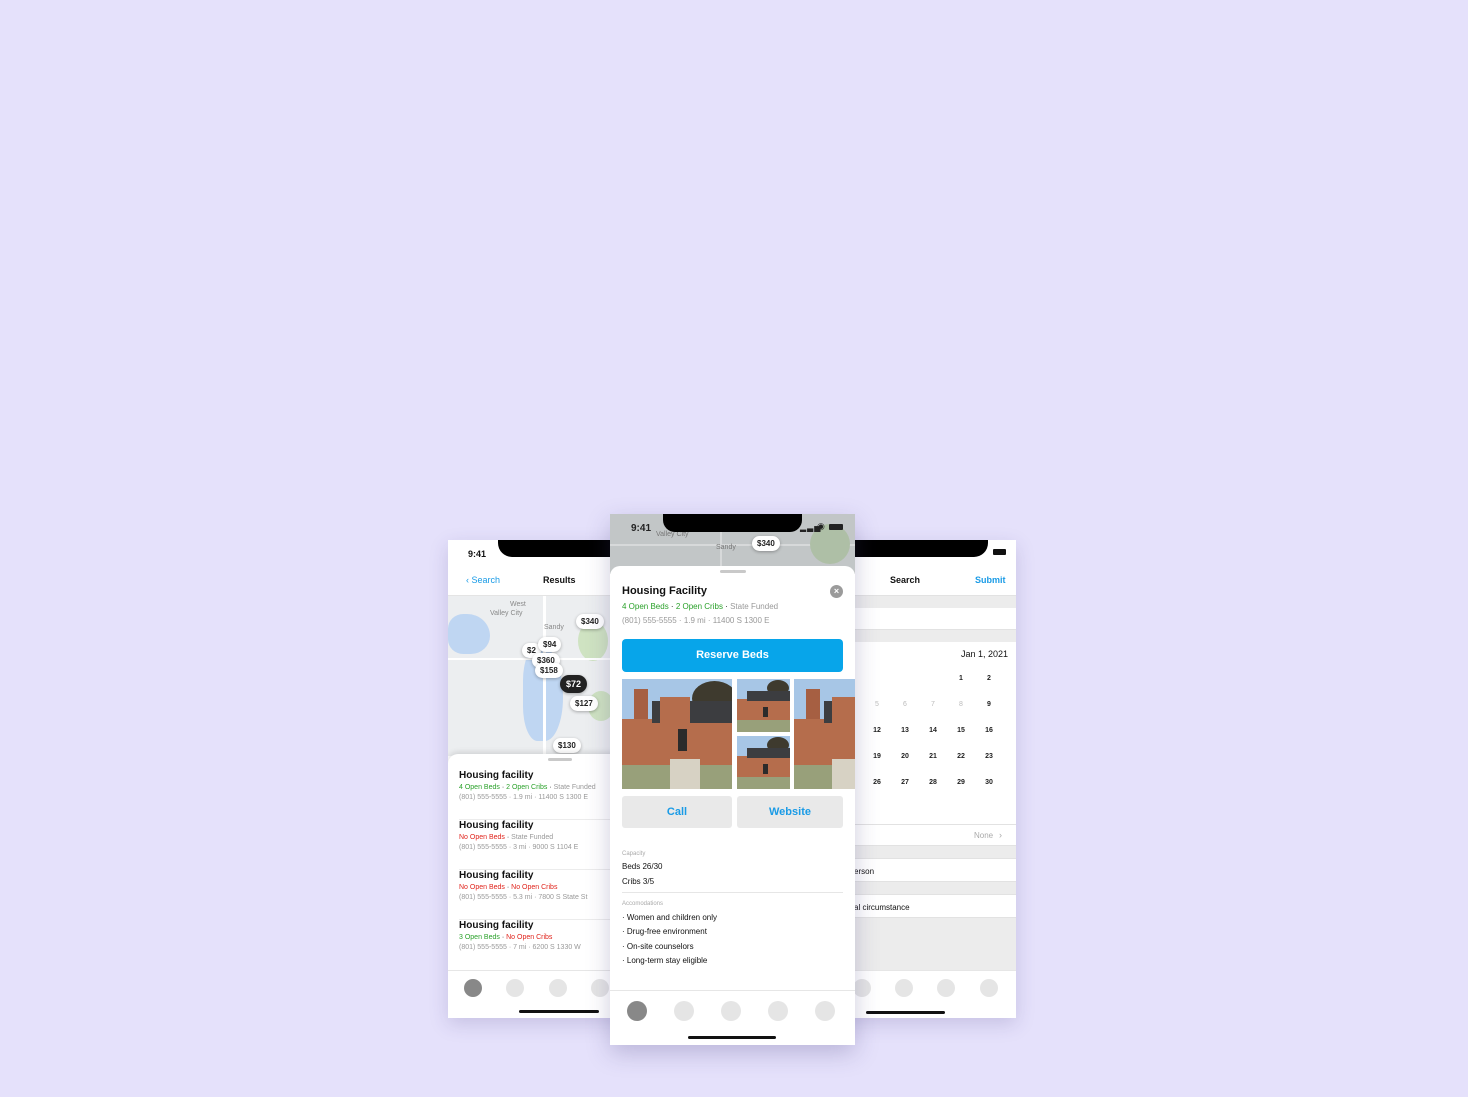 The image size is (1468, 1097). Describe the element at coordinates (989, 756) in the screenshot. I see `calendar-day: 23` at that location.